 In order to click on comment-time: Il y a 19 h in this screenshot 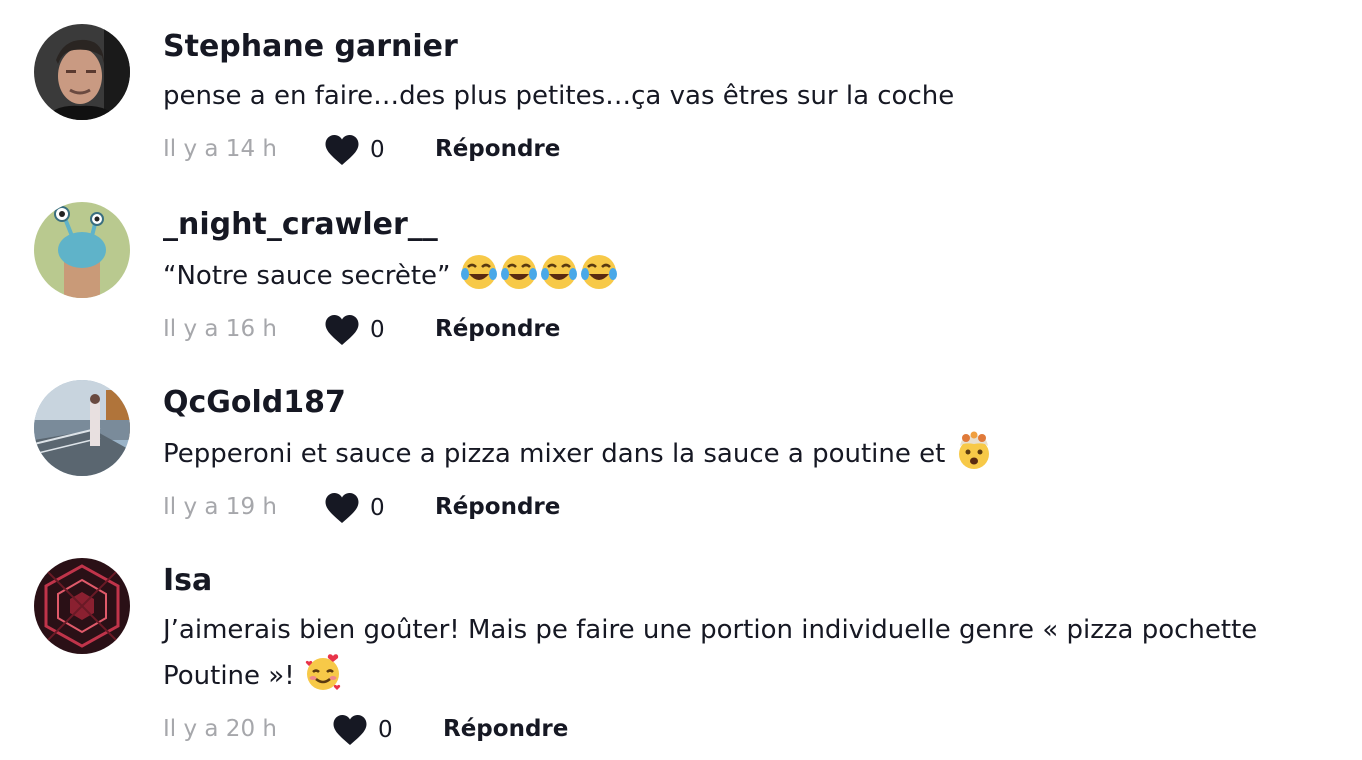, I will do `click(220, 507)`.